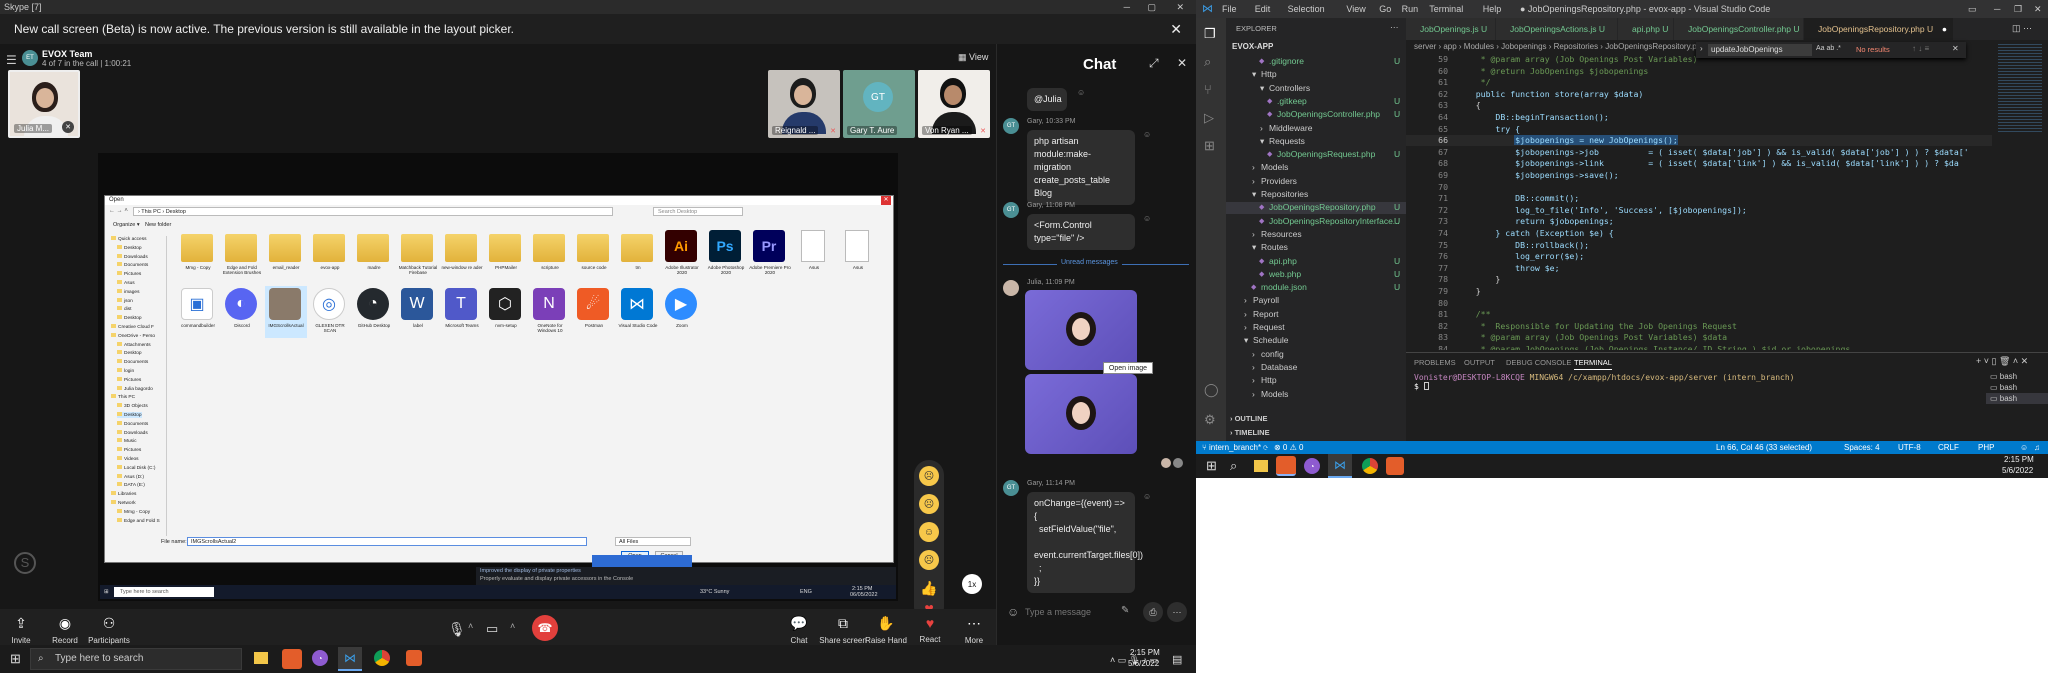 Image resolution: width=2048 pixels, height=673 pixels. What do you see at coordinates (929, 588) in the screenshot?
I see `thumbs-up-icon: 👍` at bounding box center [929, 588].